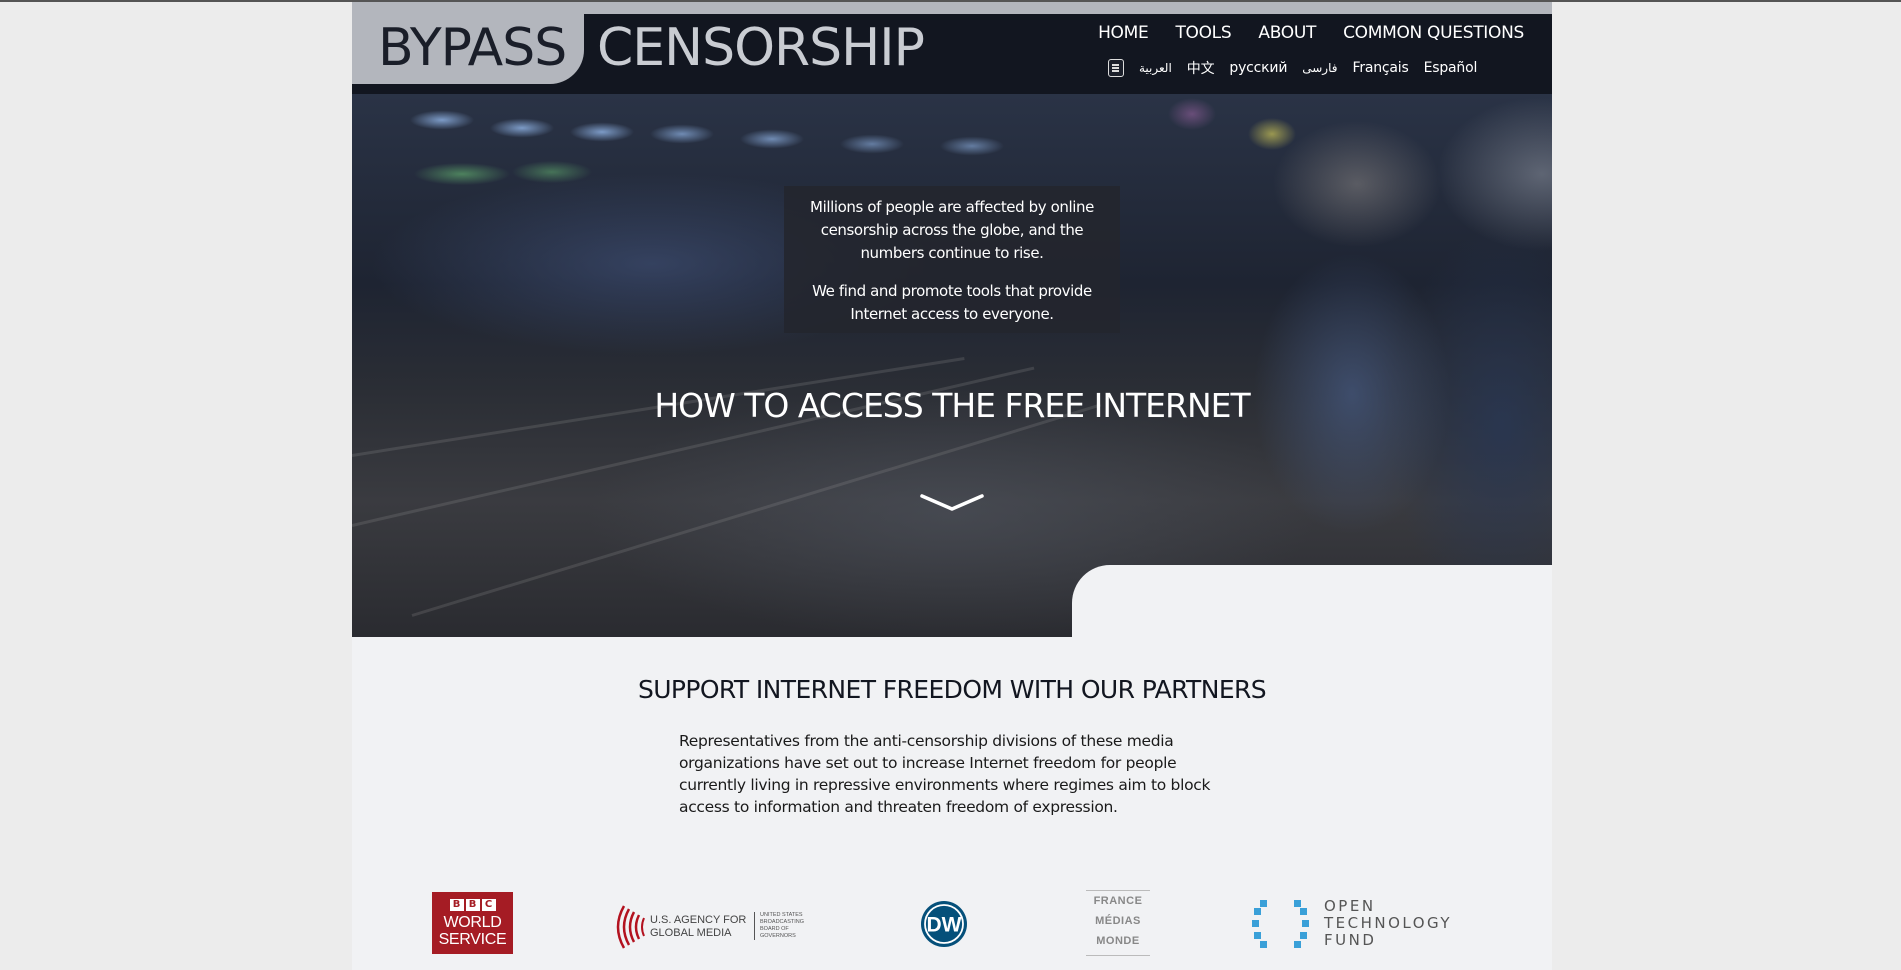 The image size is (1901, 970). Describe the element at coordinates (1319, 68) in the screenshot. I see `lang-persian: فارسی` at that location.